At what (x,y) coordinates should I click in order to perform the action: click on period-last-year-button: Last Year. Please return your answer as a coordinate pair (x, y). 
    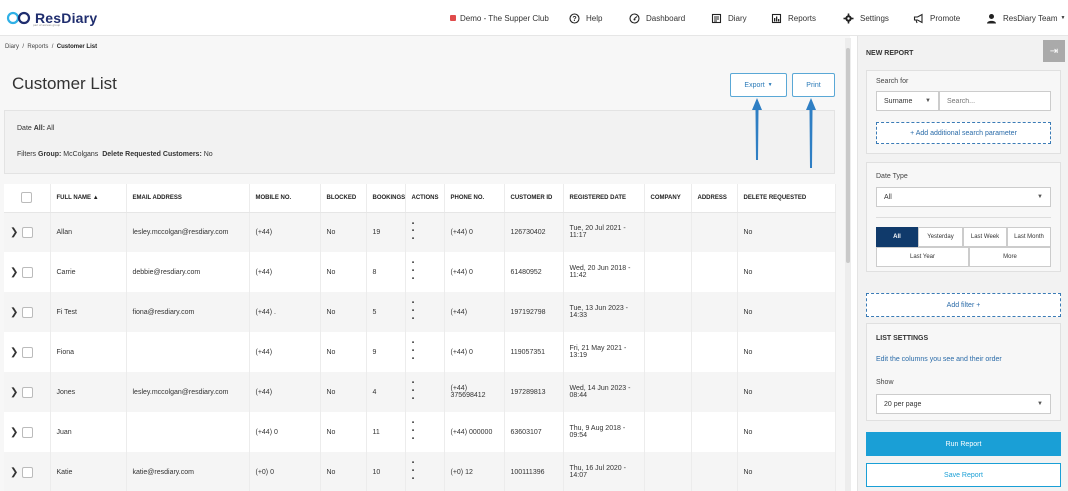
    Looking at the image, I should click on (922, 257).